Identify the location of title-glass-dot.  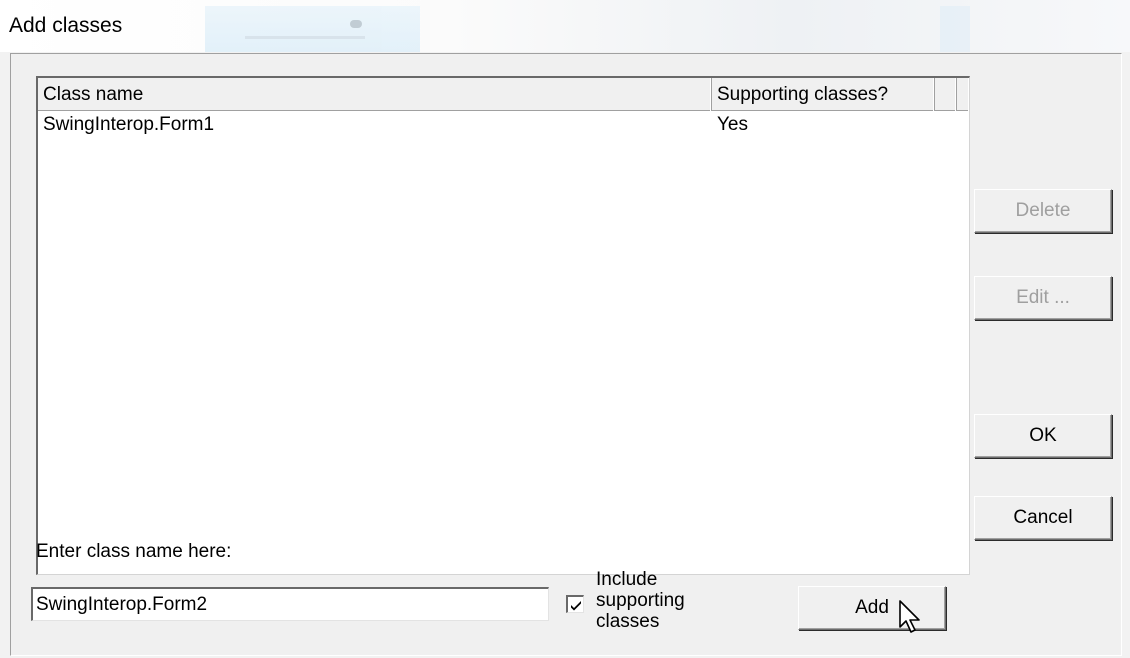
(356, 24).